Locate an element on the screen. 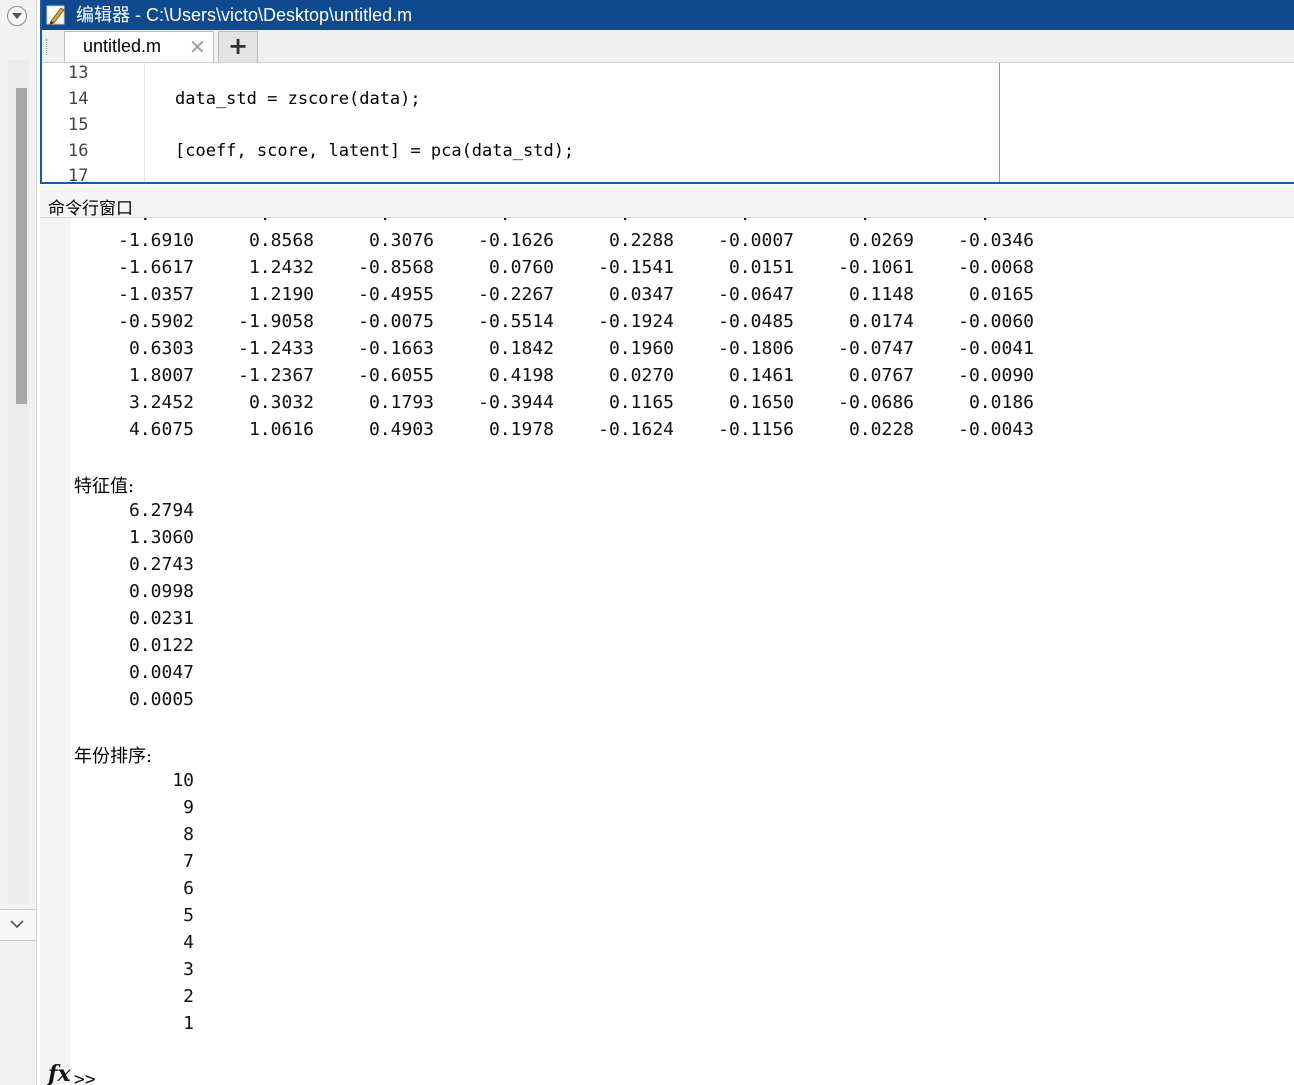 The width and height of the screenshot is (1294, 1085). command-window-header: 命令行窗口 is located at coordinates (667, 202).